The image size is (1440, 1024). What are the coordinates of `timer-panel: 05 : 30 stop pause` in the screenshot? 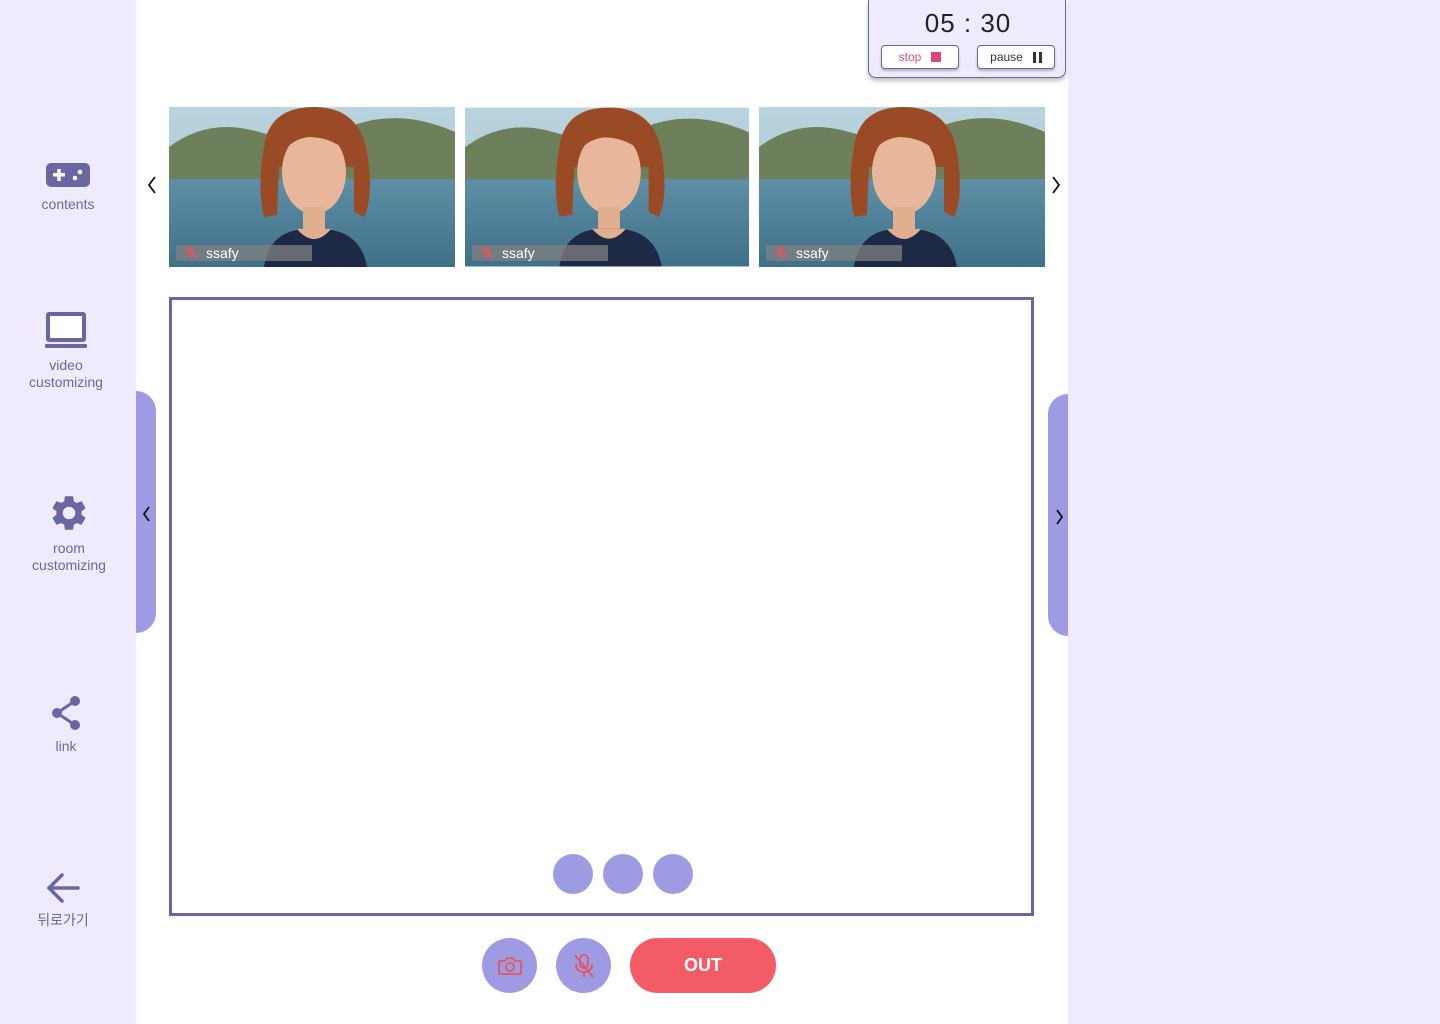 It's located at (967, 39).